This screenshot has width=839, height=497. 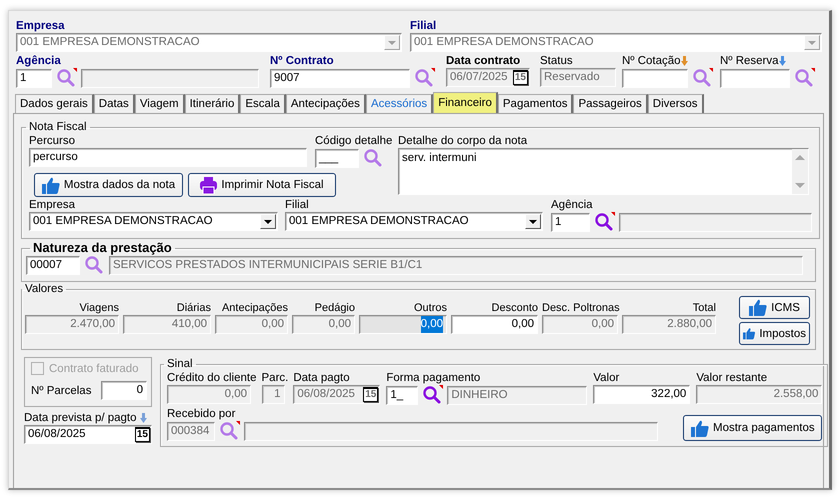 What do you see at coordinates (340, 78) in the screenshot?
I see `input-field: 9007` at bounding box center [340, 78].